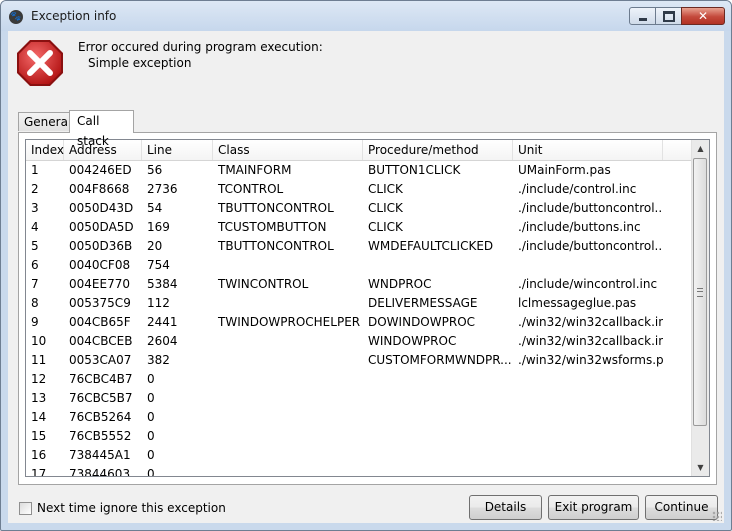 The width and height of the screenshot is (732, 531). I want to click on ignore-exception-checkbox, so click(25, 508).